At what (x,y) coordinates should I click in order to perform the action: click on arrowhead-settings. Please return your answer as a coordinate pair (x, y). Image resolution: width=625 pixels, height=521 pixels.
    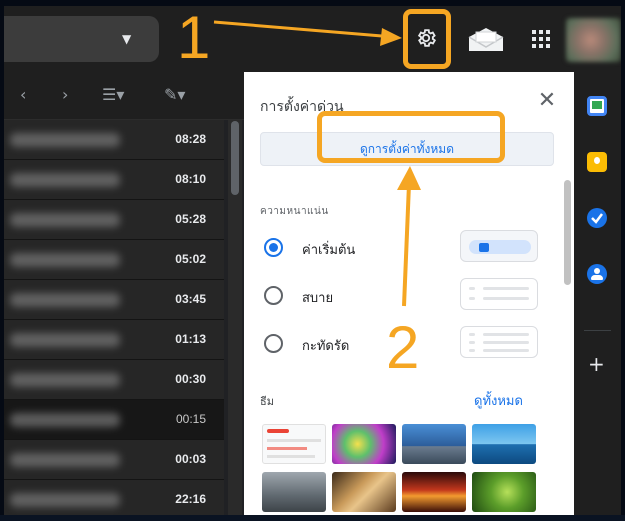
    Looking at the image, I should click on (391, 37).